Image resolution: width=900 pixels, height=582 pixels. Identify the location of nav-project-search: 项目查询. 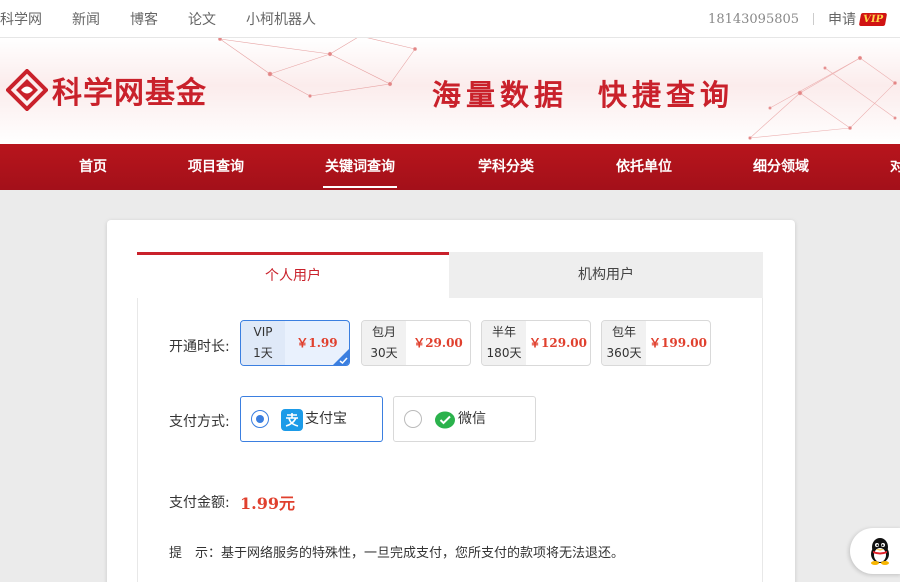
(216, 167).